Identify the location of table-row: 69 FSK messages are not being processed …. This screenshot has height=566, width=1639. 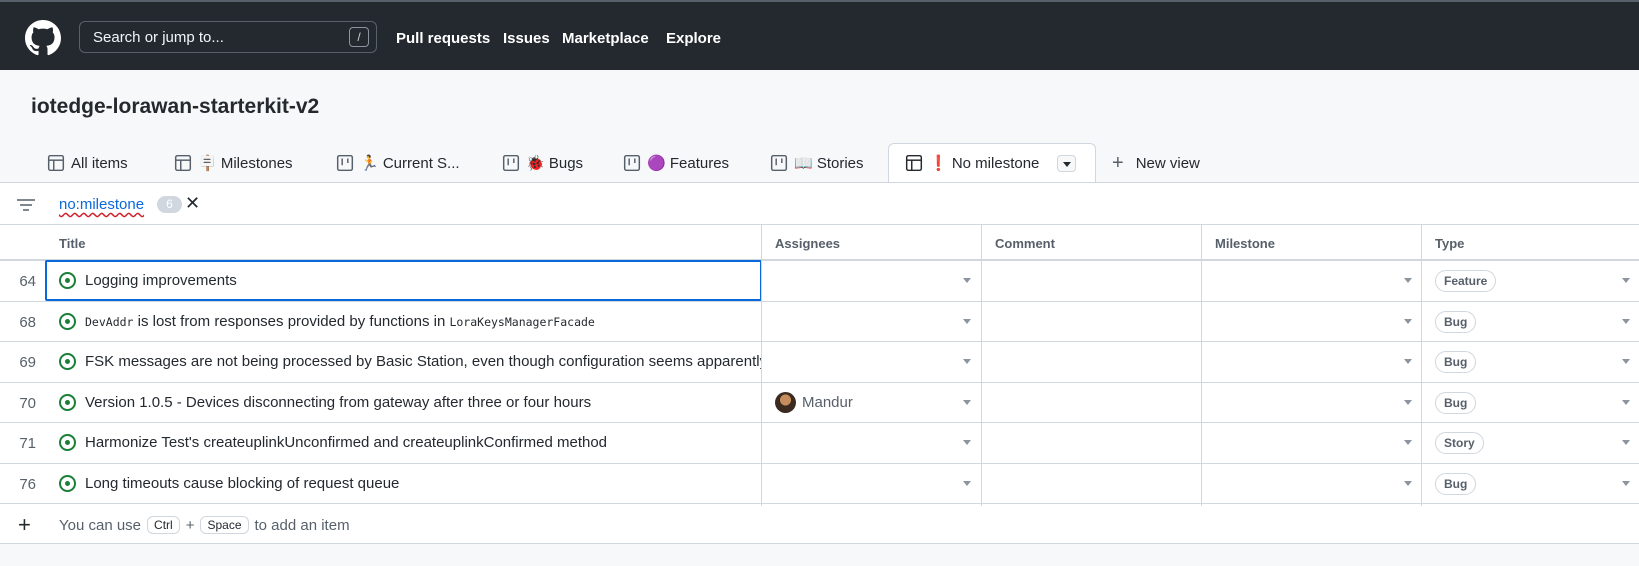
(819, 362).